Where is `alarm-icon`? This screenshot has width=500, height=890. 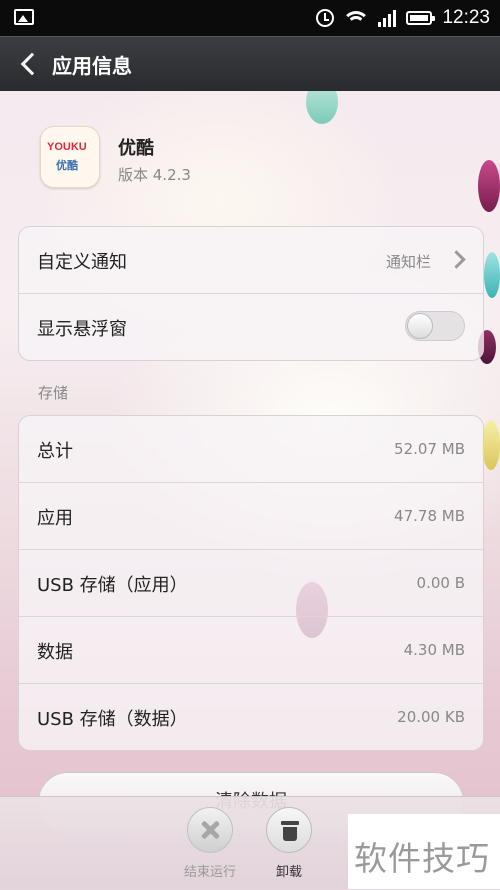
alarm-icon is located at coordinates (325, 18).